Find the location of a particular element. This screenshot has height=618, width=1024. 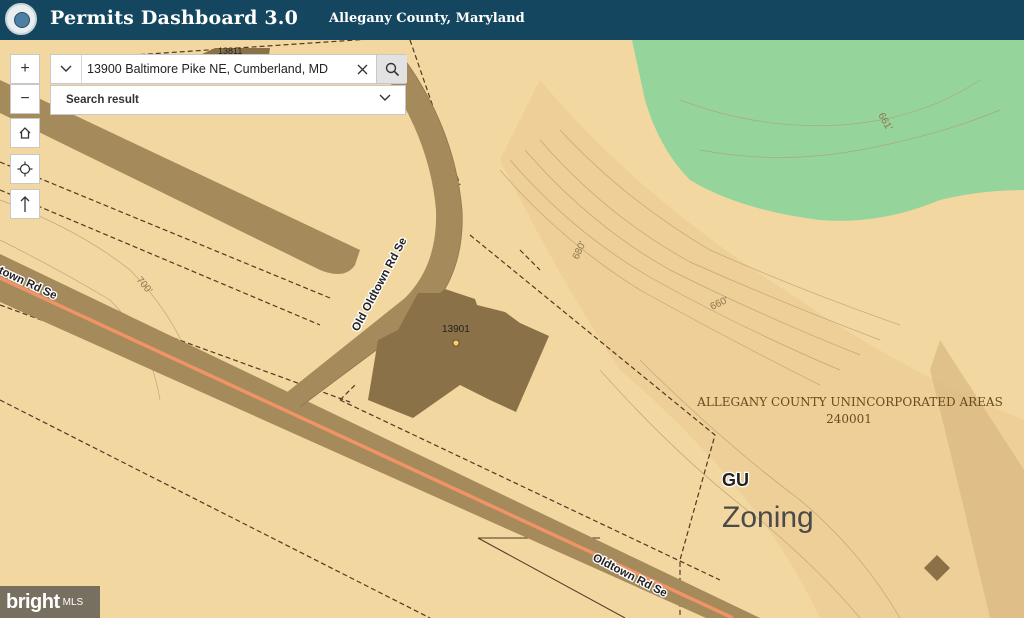

zoning-code: GU is located at coordinates (735, 480).